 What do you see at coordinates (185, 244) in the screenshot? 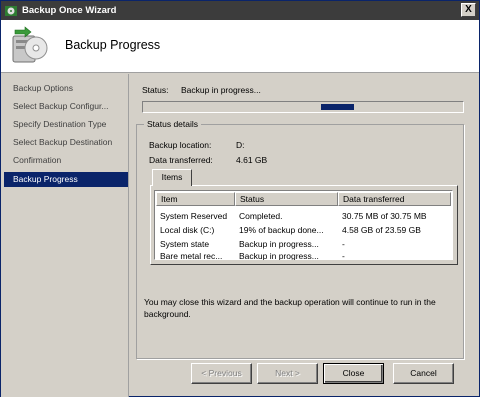
I see `item-name: System state` at bounding box center [185, 244].